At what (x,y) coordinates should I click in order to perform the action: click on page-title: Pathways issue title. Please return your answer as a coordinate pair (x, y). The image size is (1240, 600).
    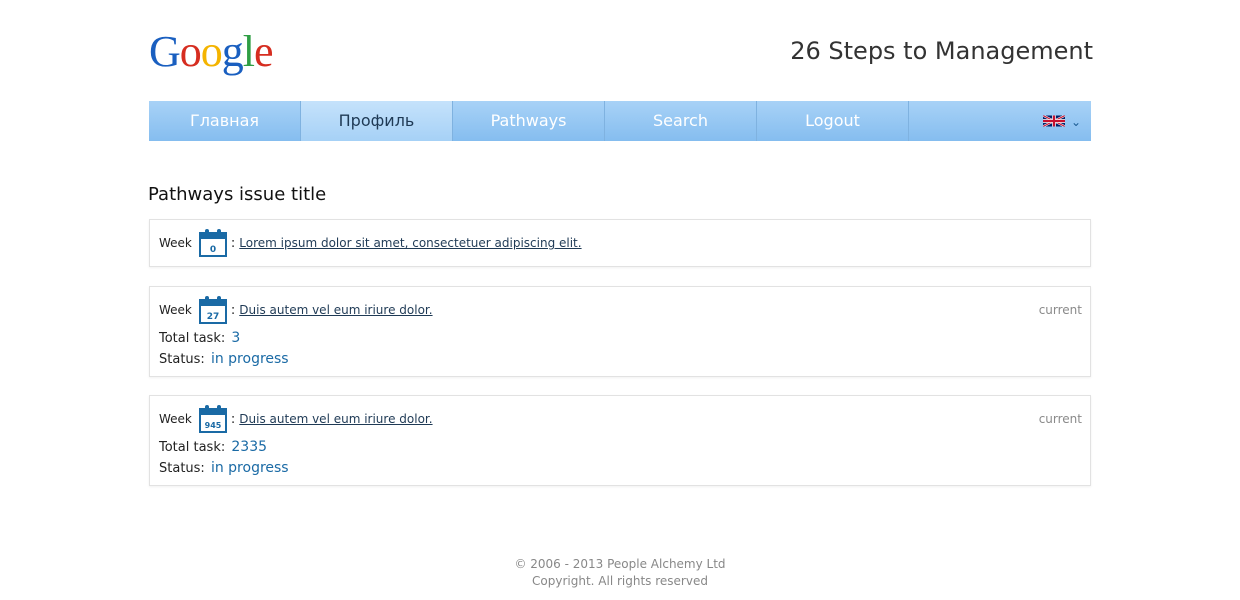
    Looking at the image, I should click on (237, 194).